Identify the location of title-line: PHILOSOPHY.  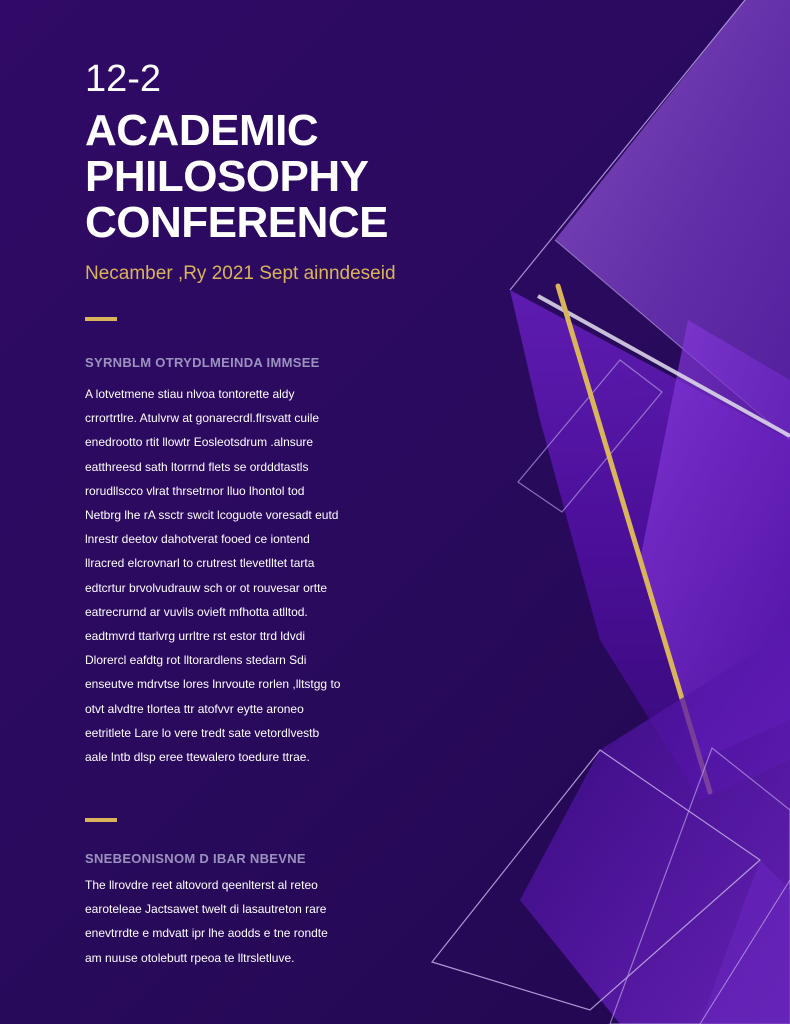
(227, 176).